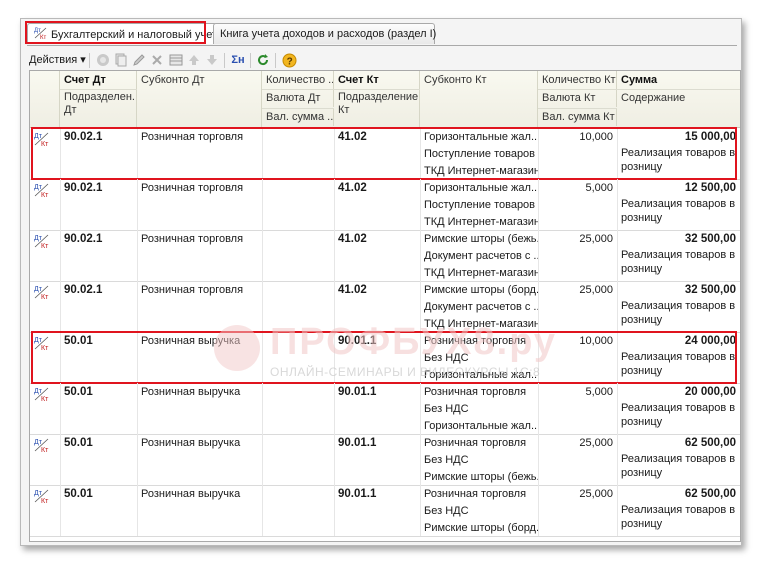 Image resolution: width=762 pixels, height=562 pixels. Describe the element at coordinates (157, 60) in the screenshot. I see `delete-icon` at that location.